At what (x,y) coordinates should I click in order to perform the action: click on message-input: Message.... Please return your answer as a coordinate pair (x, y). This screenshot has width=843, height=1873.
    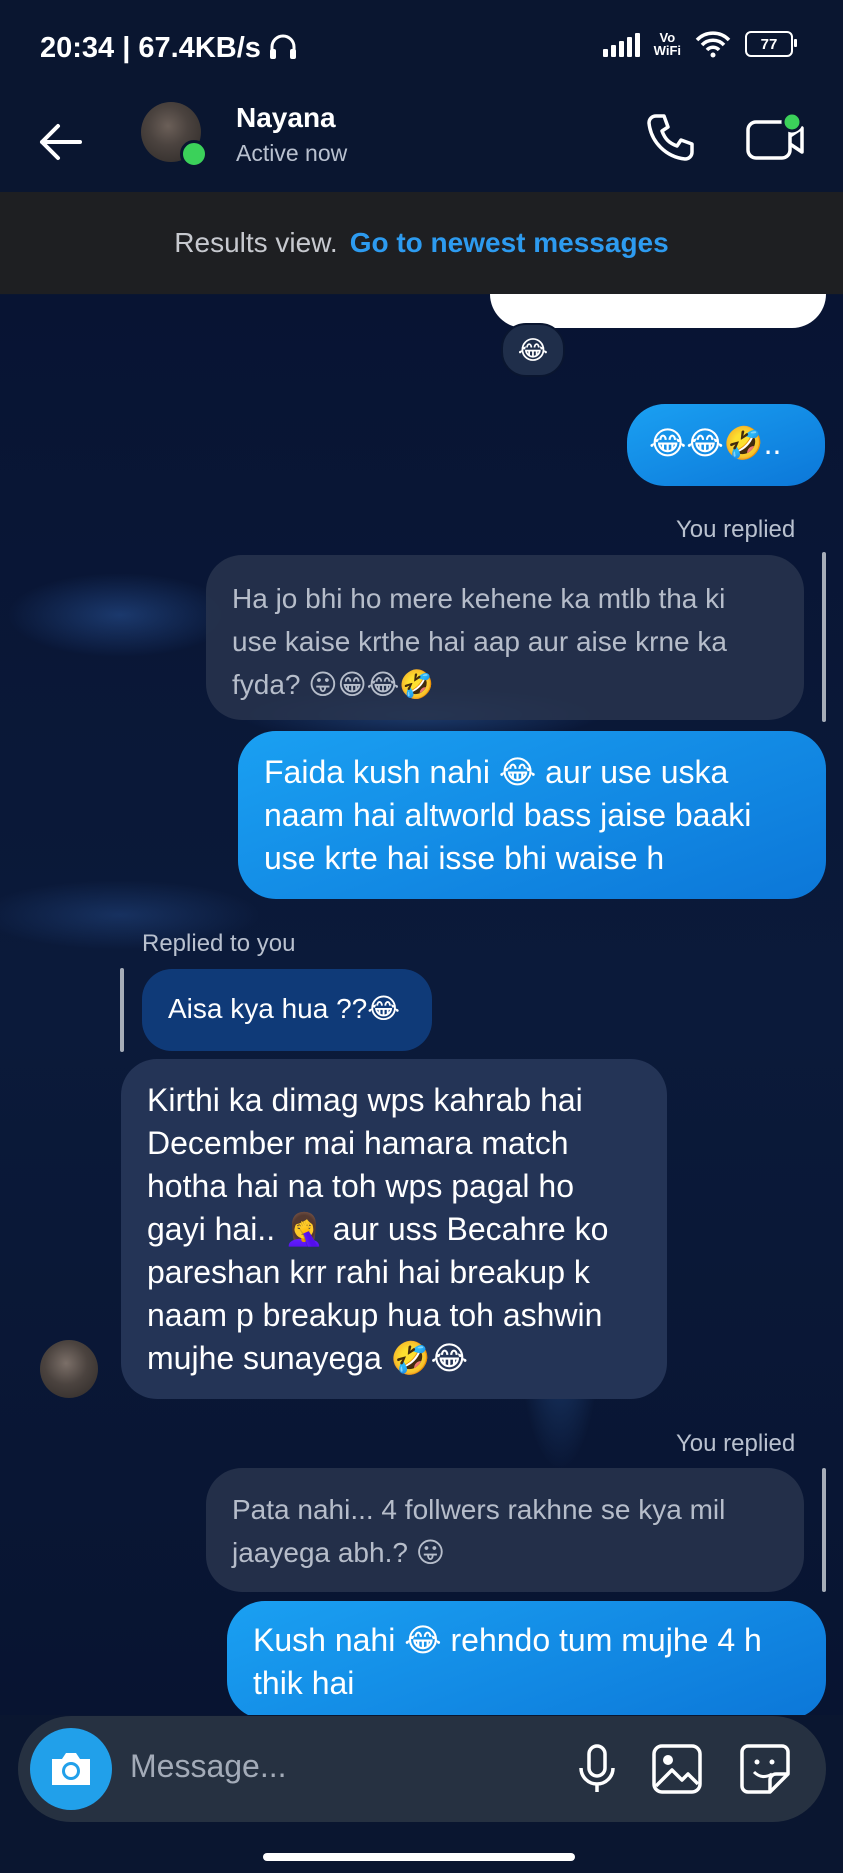
    Looking at the image, I should click on (208, 1766).